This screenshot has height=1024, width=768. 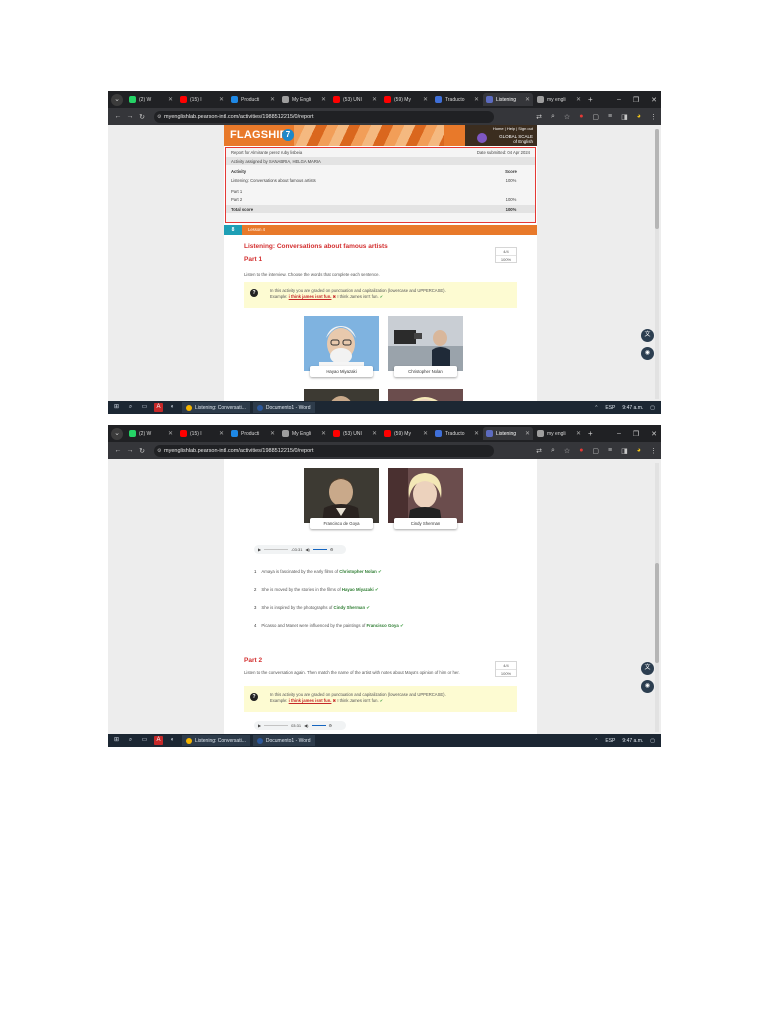 I want to click on new-tab-button: +, so click(x=590, y=433).